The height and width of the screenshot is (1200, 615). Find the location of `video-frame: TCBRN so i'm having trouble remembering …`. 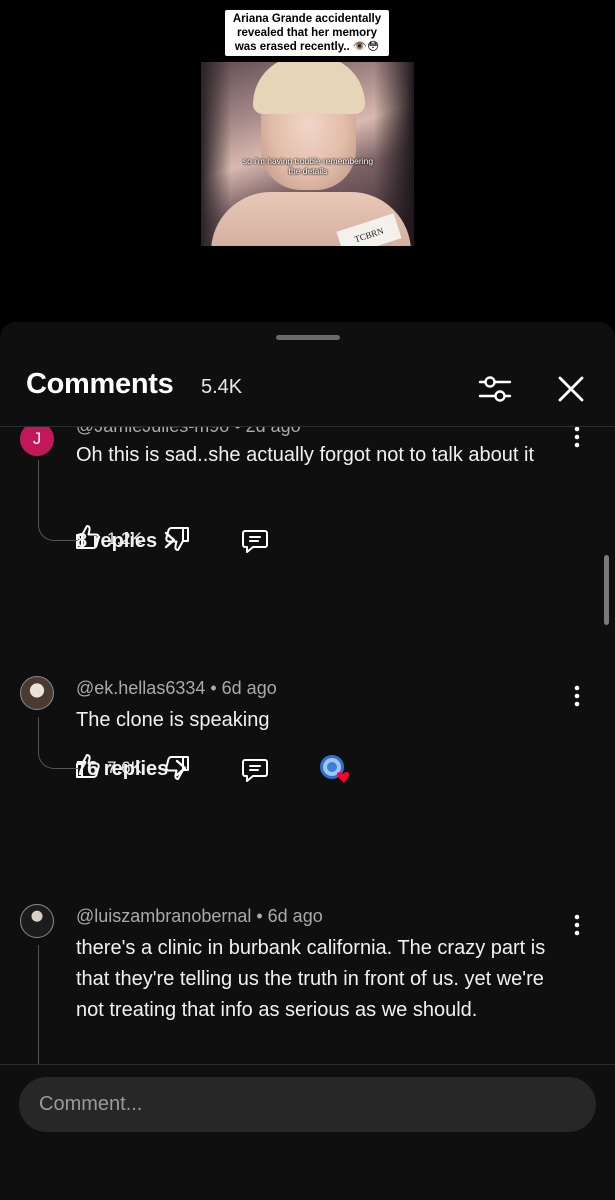

video-frame: TCBRN so i'm having trouble remembering … is located at coordinates (307, 154).